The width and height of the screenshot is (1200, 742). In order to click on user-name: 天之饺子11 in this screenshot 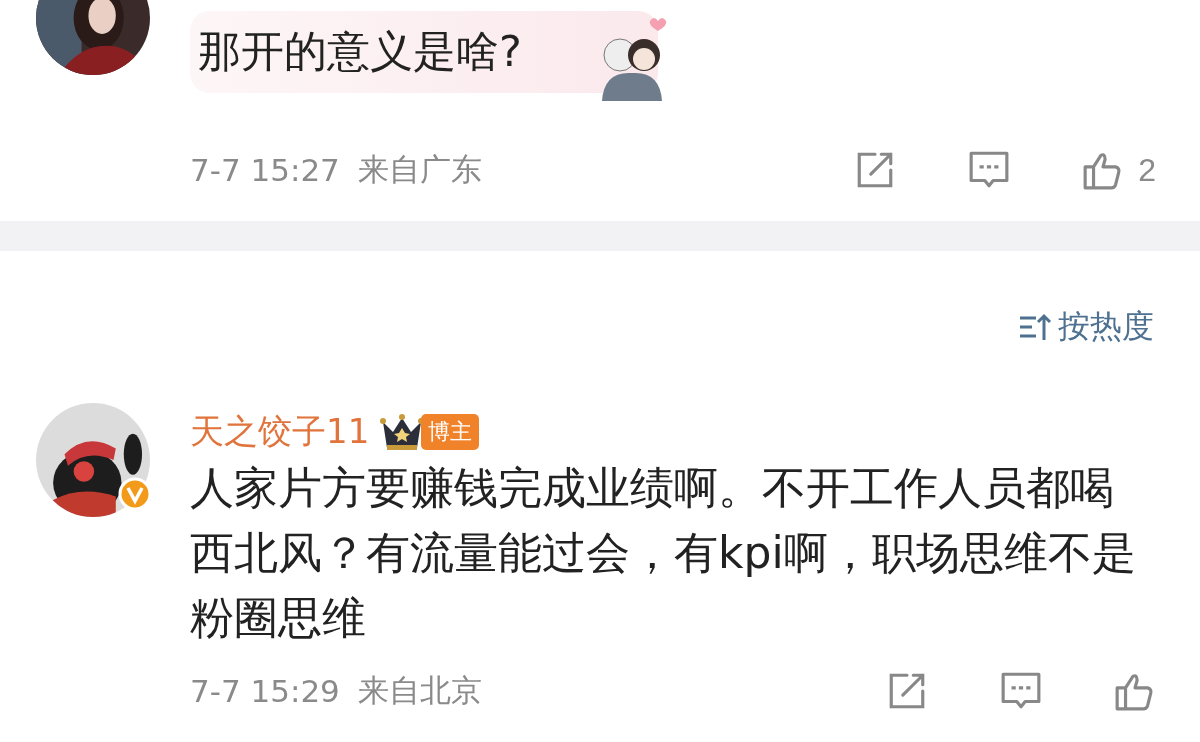, I will do `click(280, 432)`.